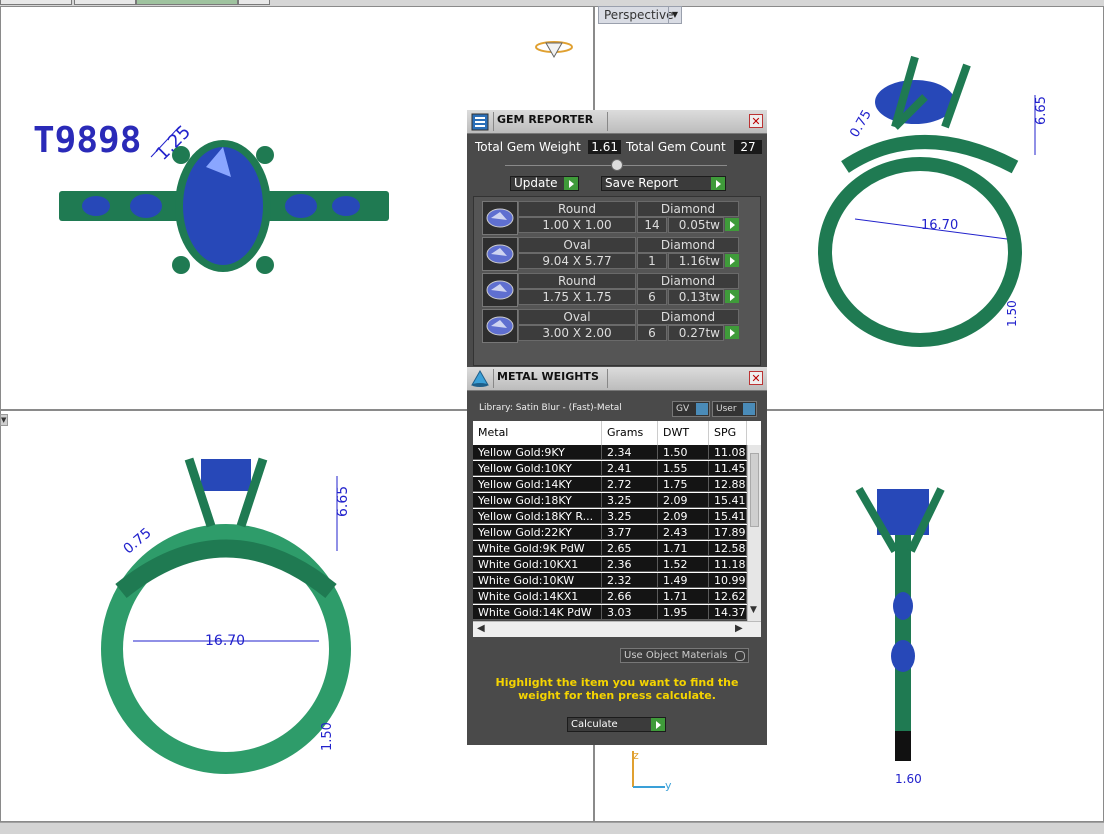  I want to click on cell-spg: 11.18, so click(728, 564).